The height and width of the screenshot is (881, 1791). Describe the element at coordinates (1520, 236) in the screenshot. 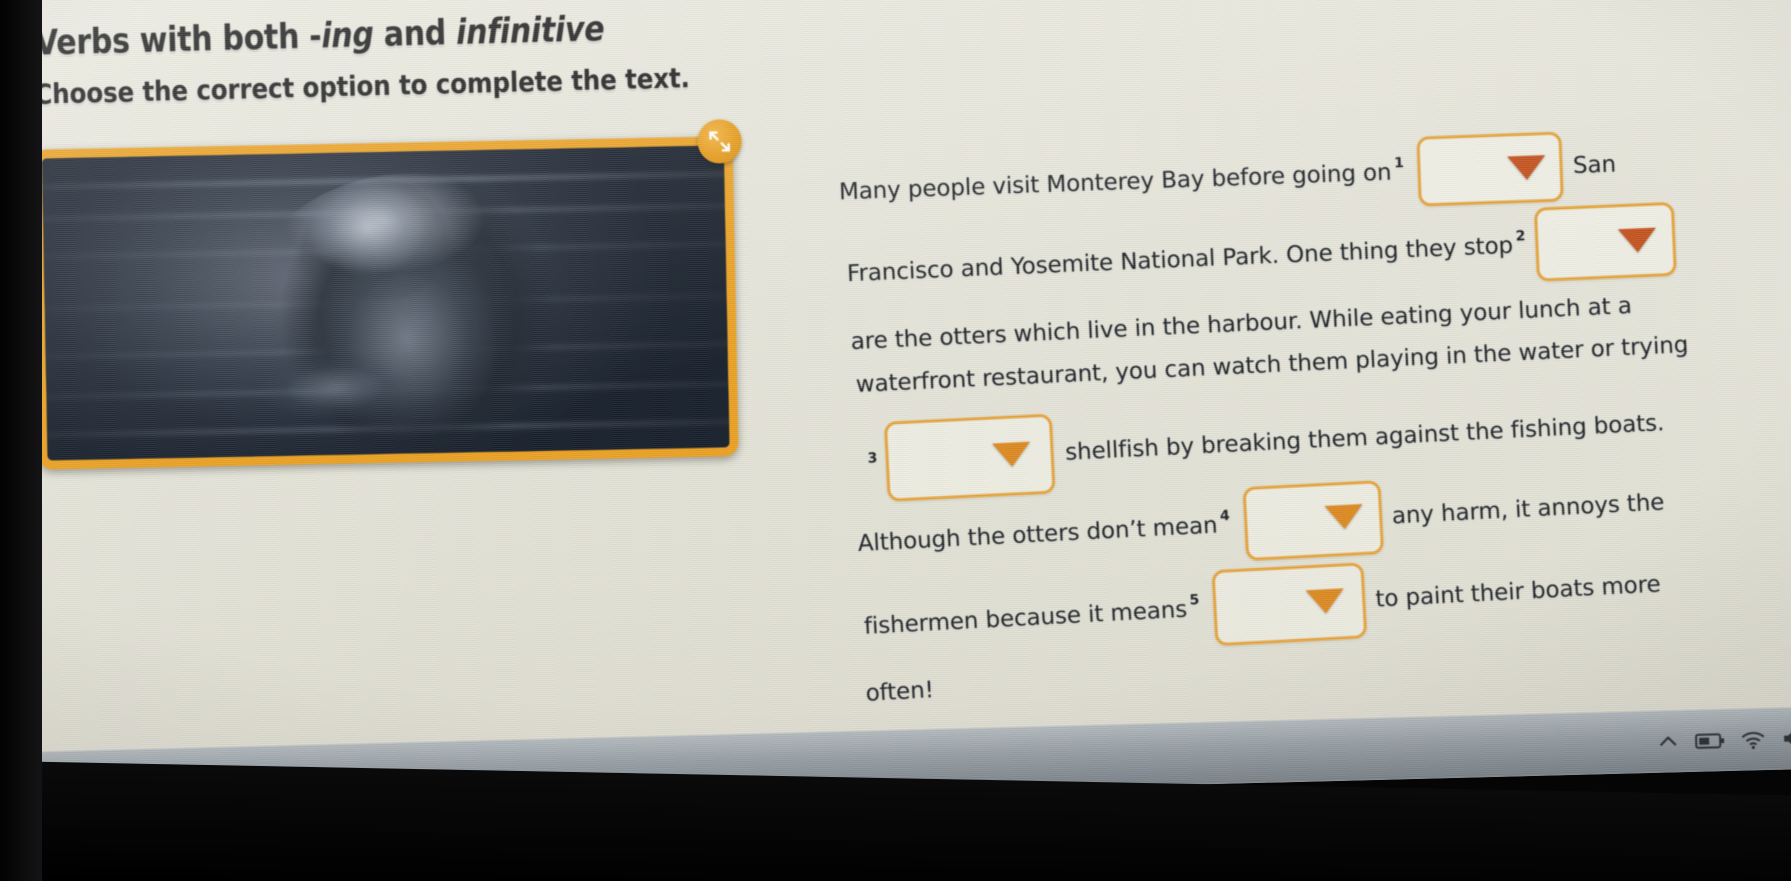

I see `line-2-marker: 2` at that location.